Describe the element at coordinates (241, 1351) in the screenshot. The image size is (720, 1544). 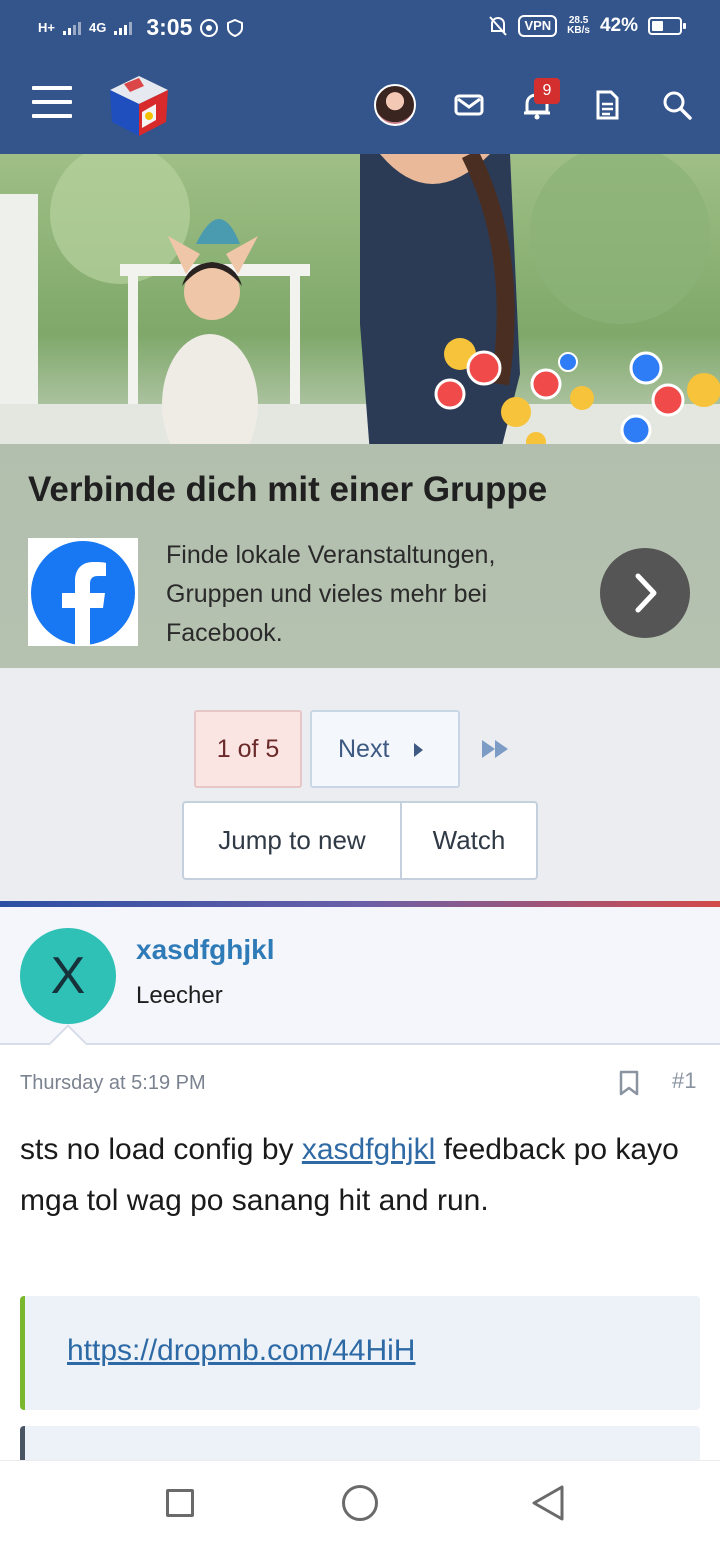
I see `download-link: https://dropmb.com/44HiH` at that location.